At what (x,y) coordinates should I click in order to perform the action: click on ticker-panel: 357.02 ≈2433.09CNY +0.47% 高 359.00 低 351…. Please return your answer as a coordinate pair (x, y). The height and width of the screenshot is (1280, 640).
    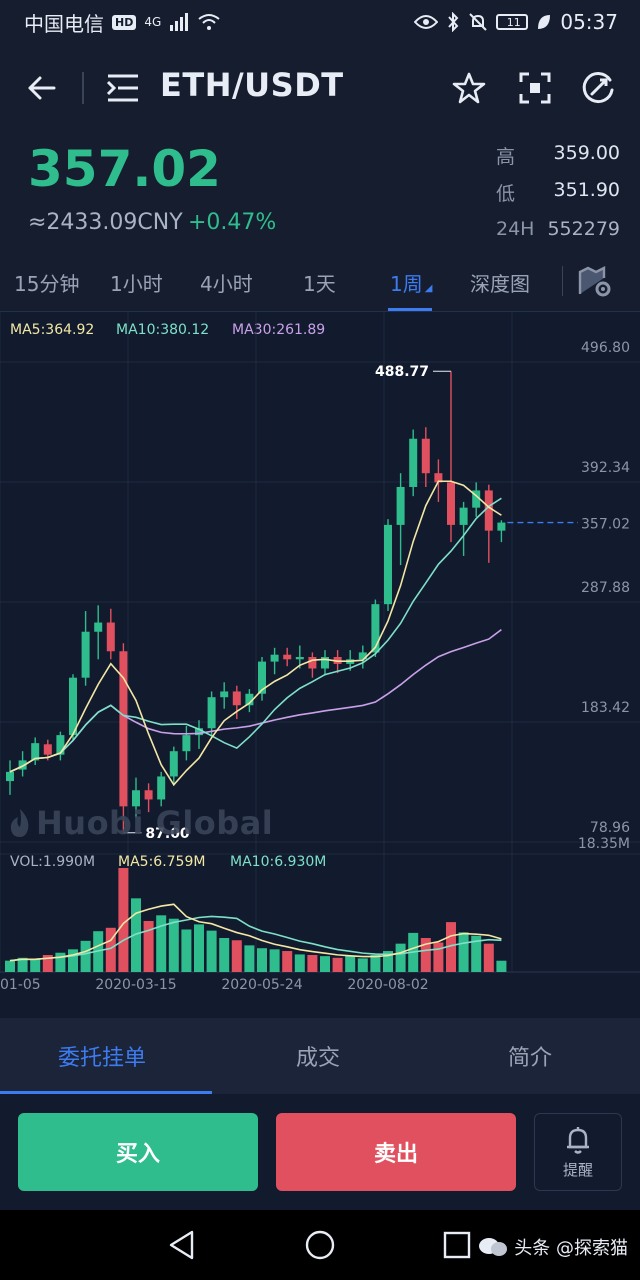
    Looking at the image, I should click on (320, 194).